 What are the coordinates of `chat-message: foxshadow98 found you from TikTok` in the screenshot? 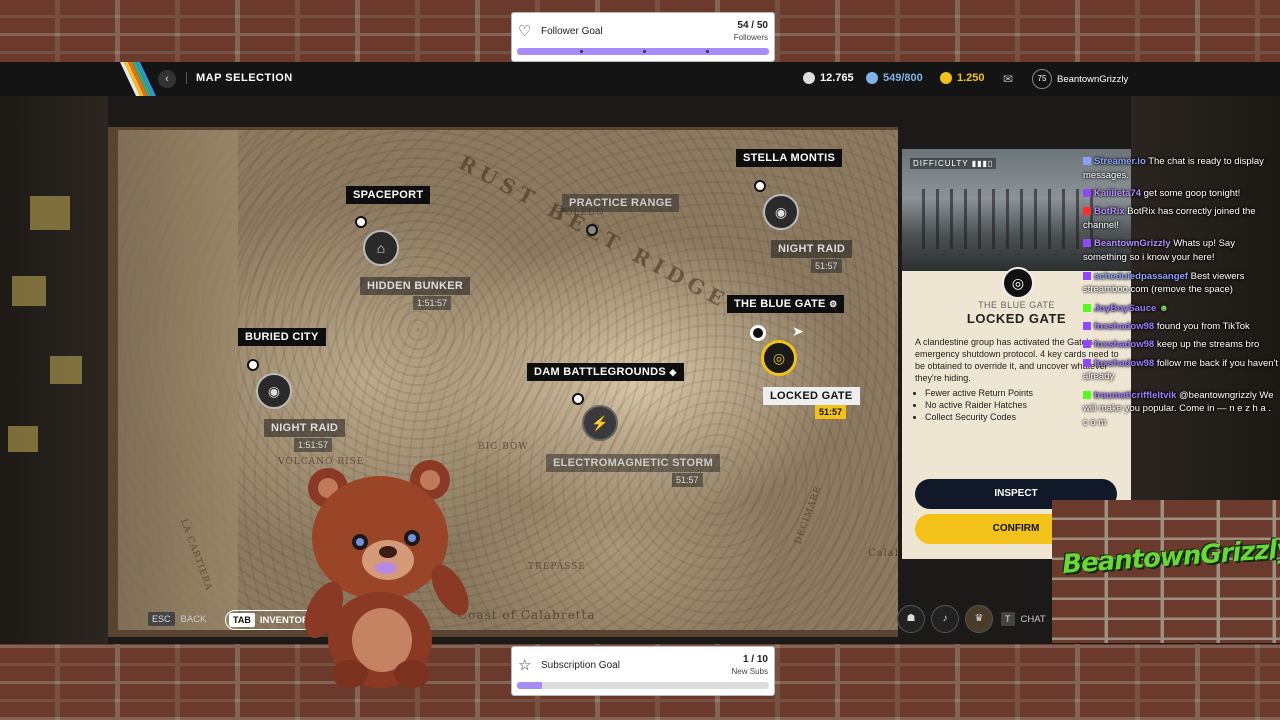 It's located at (1180, 327).